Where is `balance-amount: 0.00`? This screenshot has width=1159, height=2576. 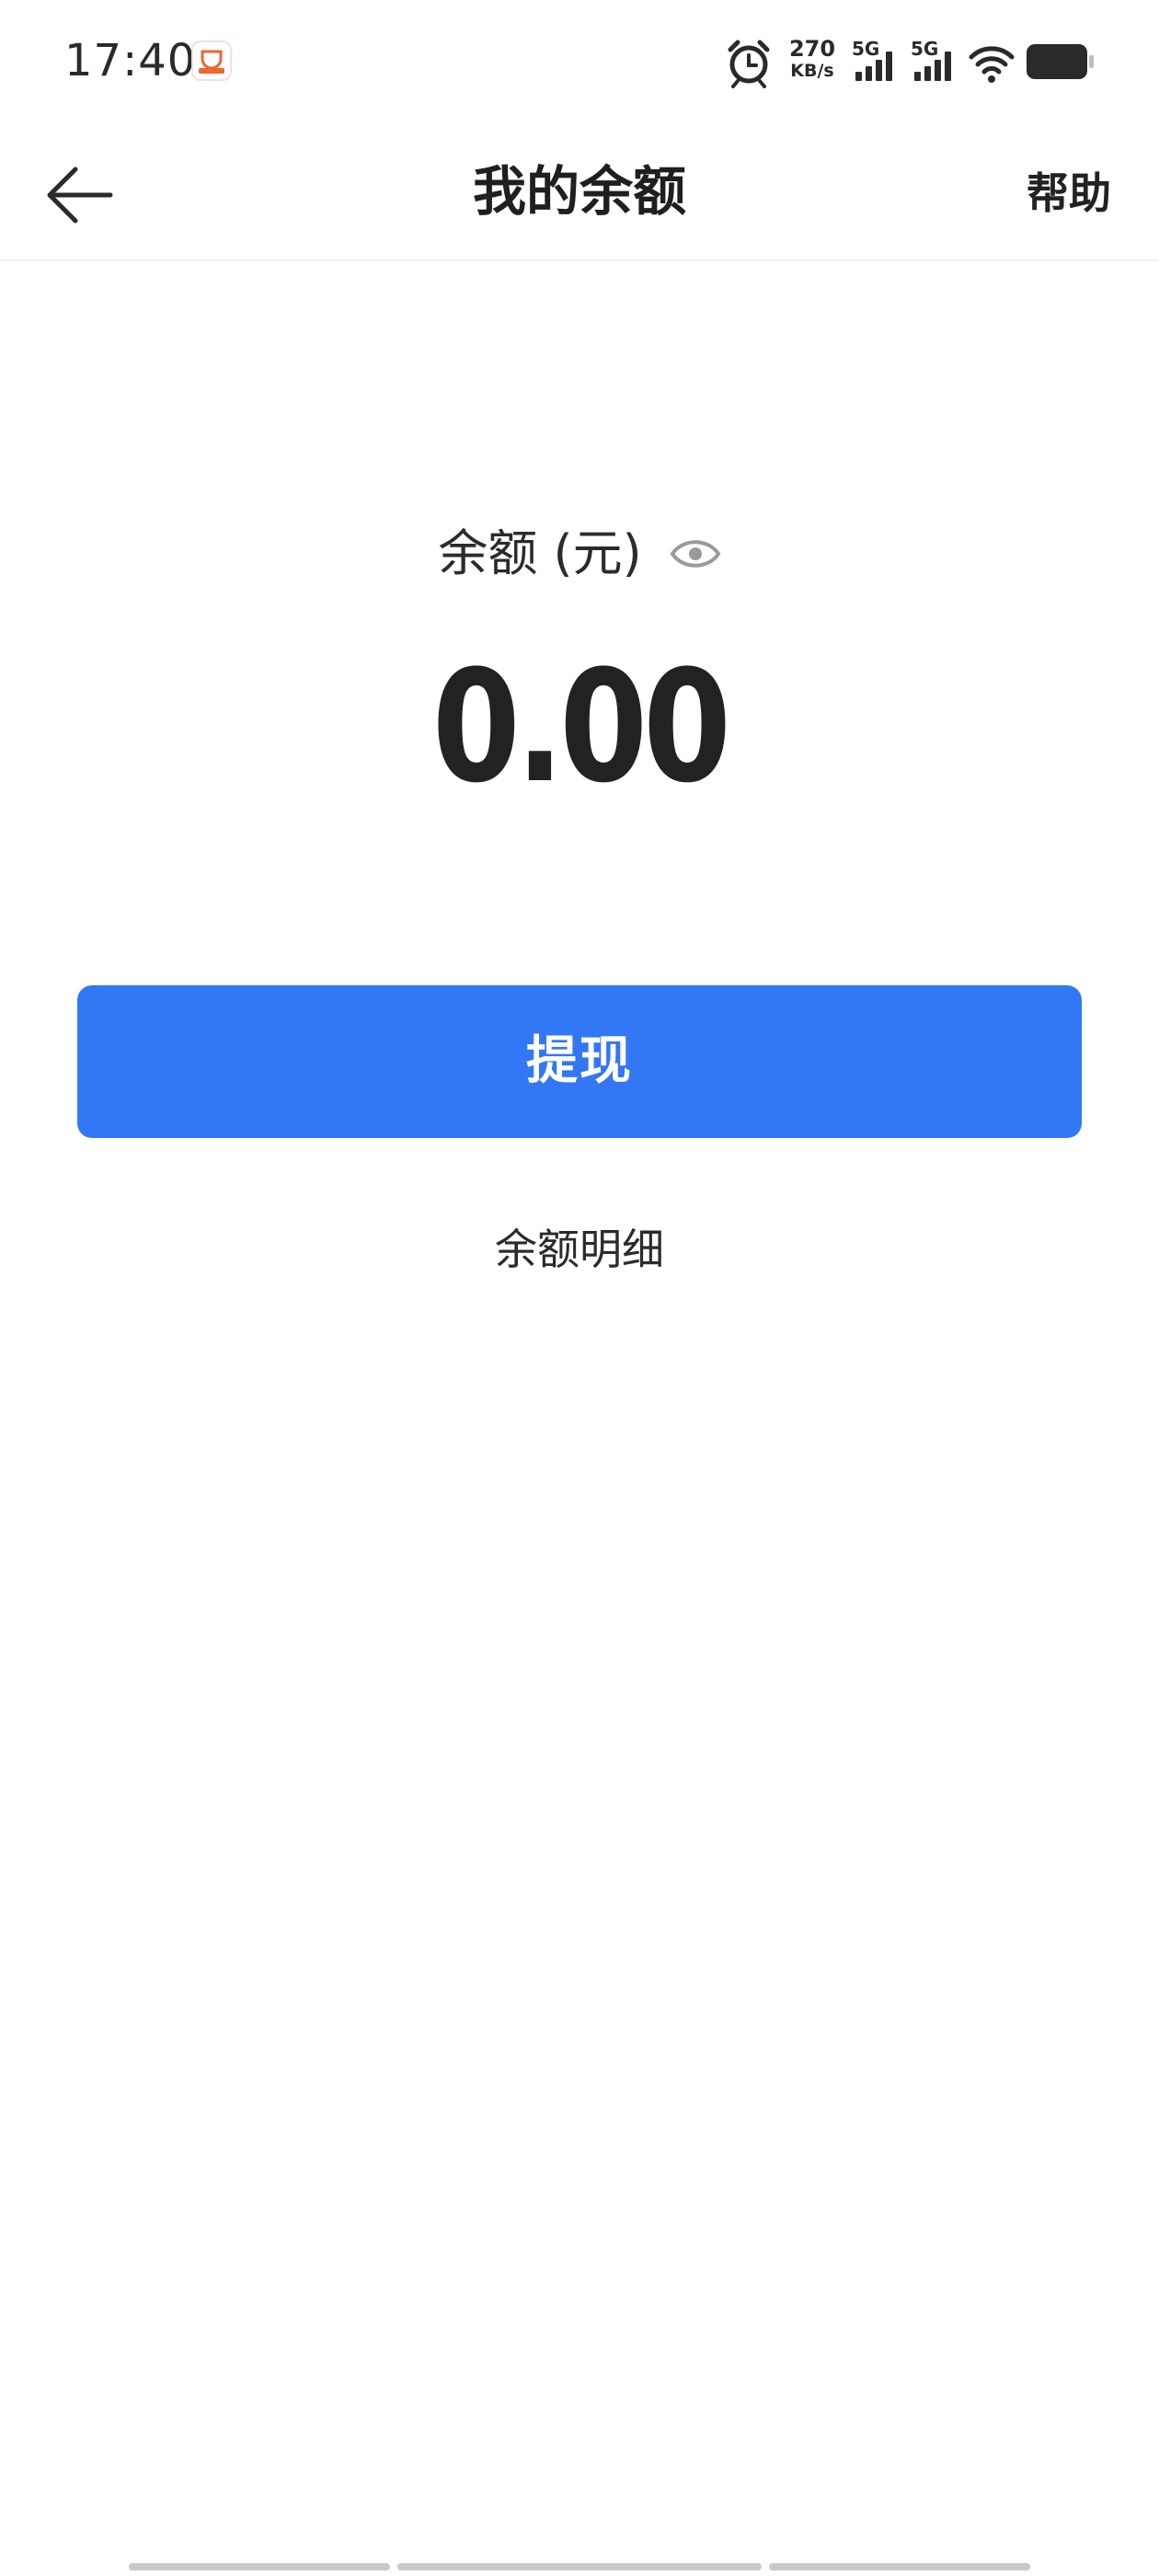
balance-amount: 0.00 is located at coordinates (581, 727).